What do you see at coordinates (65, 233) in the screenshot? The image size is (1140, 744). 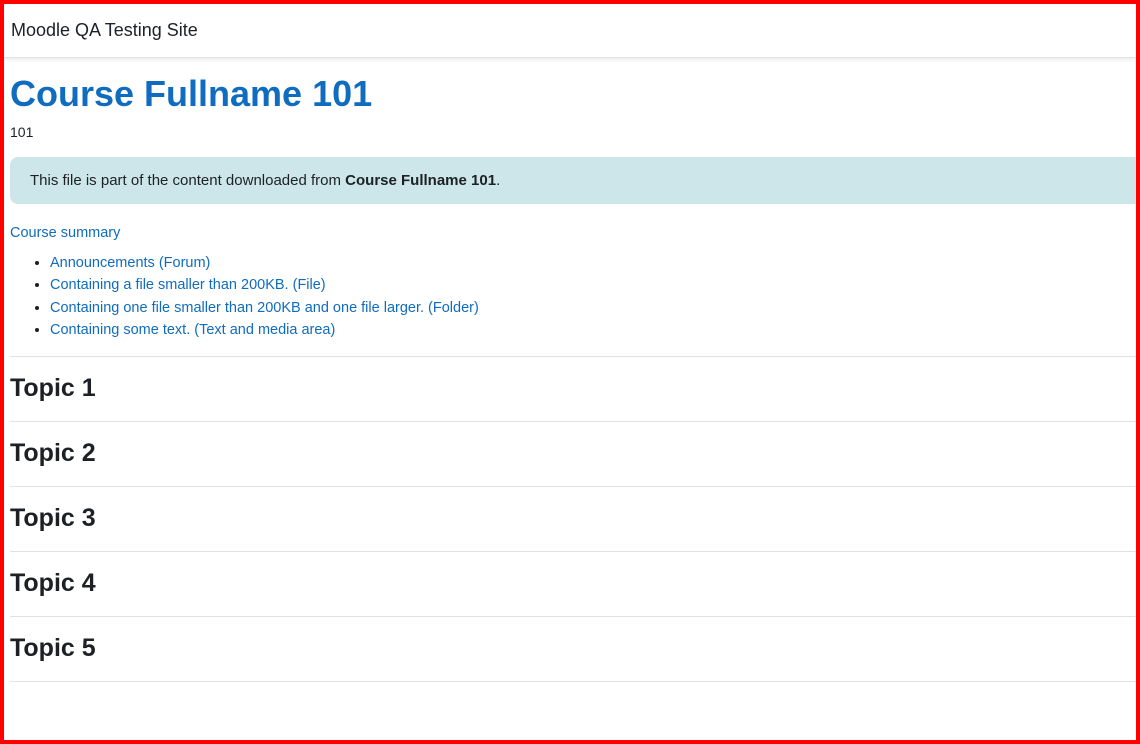 I see `course-summary-link: Course summary` at bounding box center [65, 233].